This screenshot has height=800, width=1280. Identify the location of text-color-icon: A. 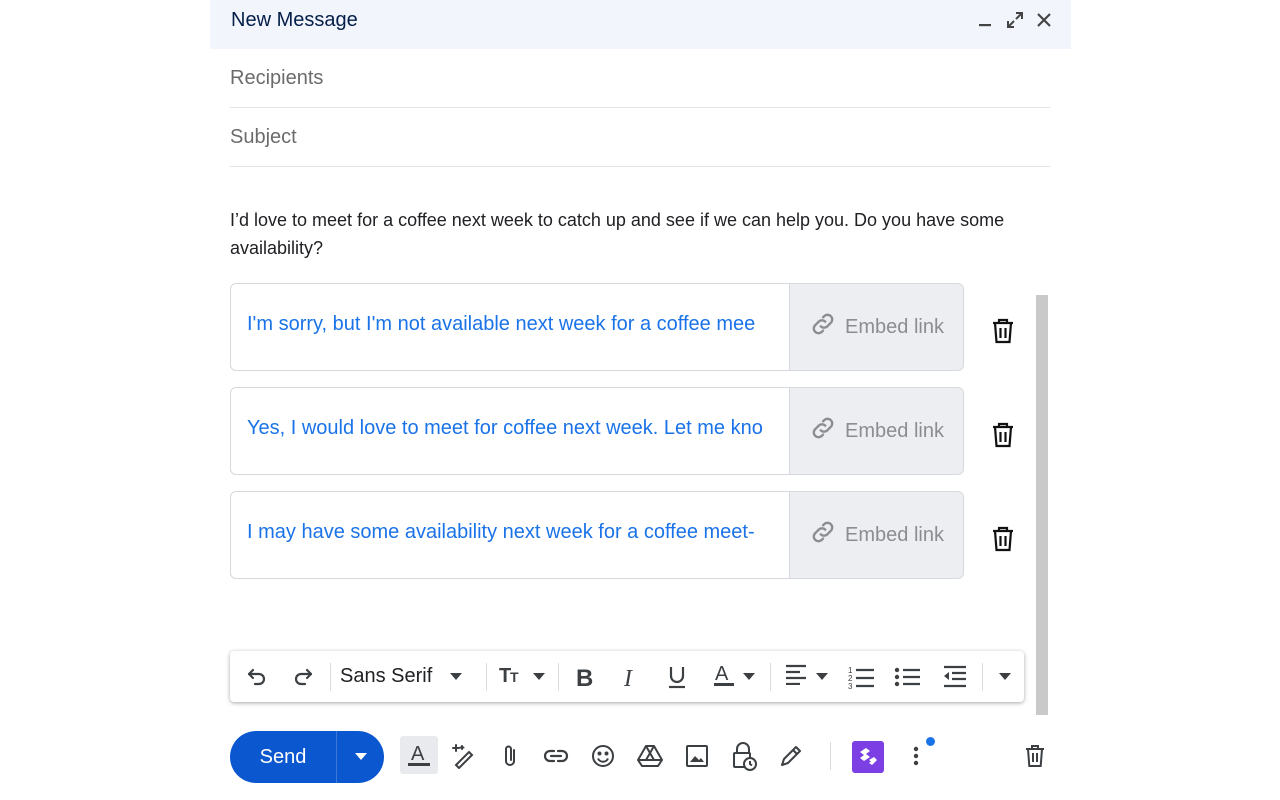
(724, 676).